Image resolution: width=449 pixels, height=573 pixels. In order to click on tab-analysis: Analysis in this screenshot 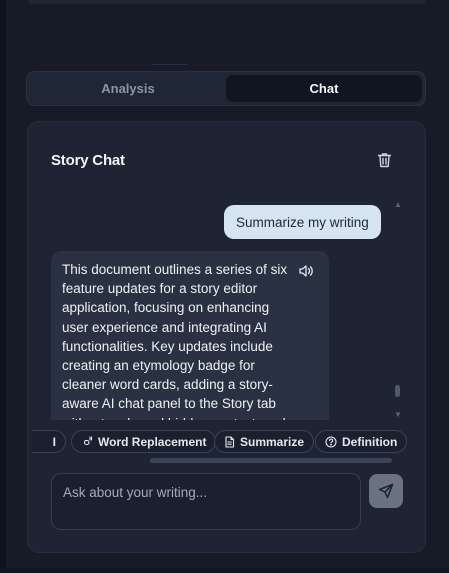, I will do `click(128, 88)`.